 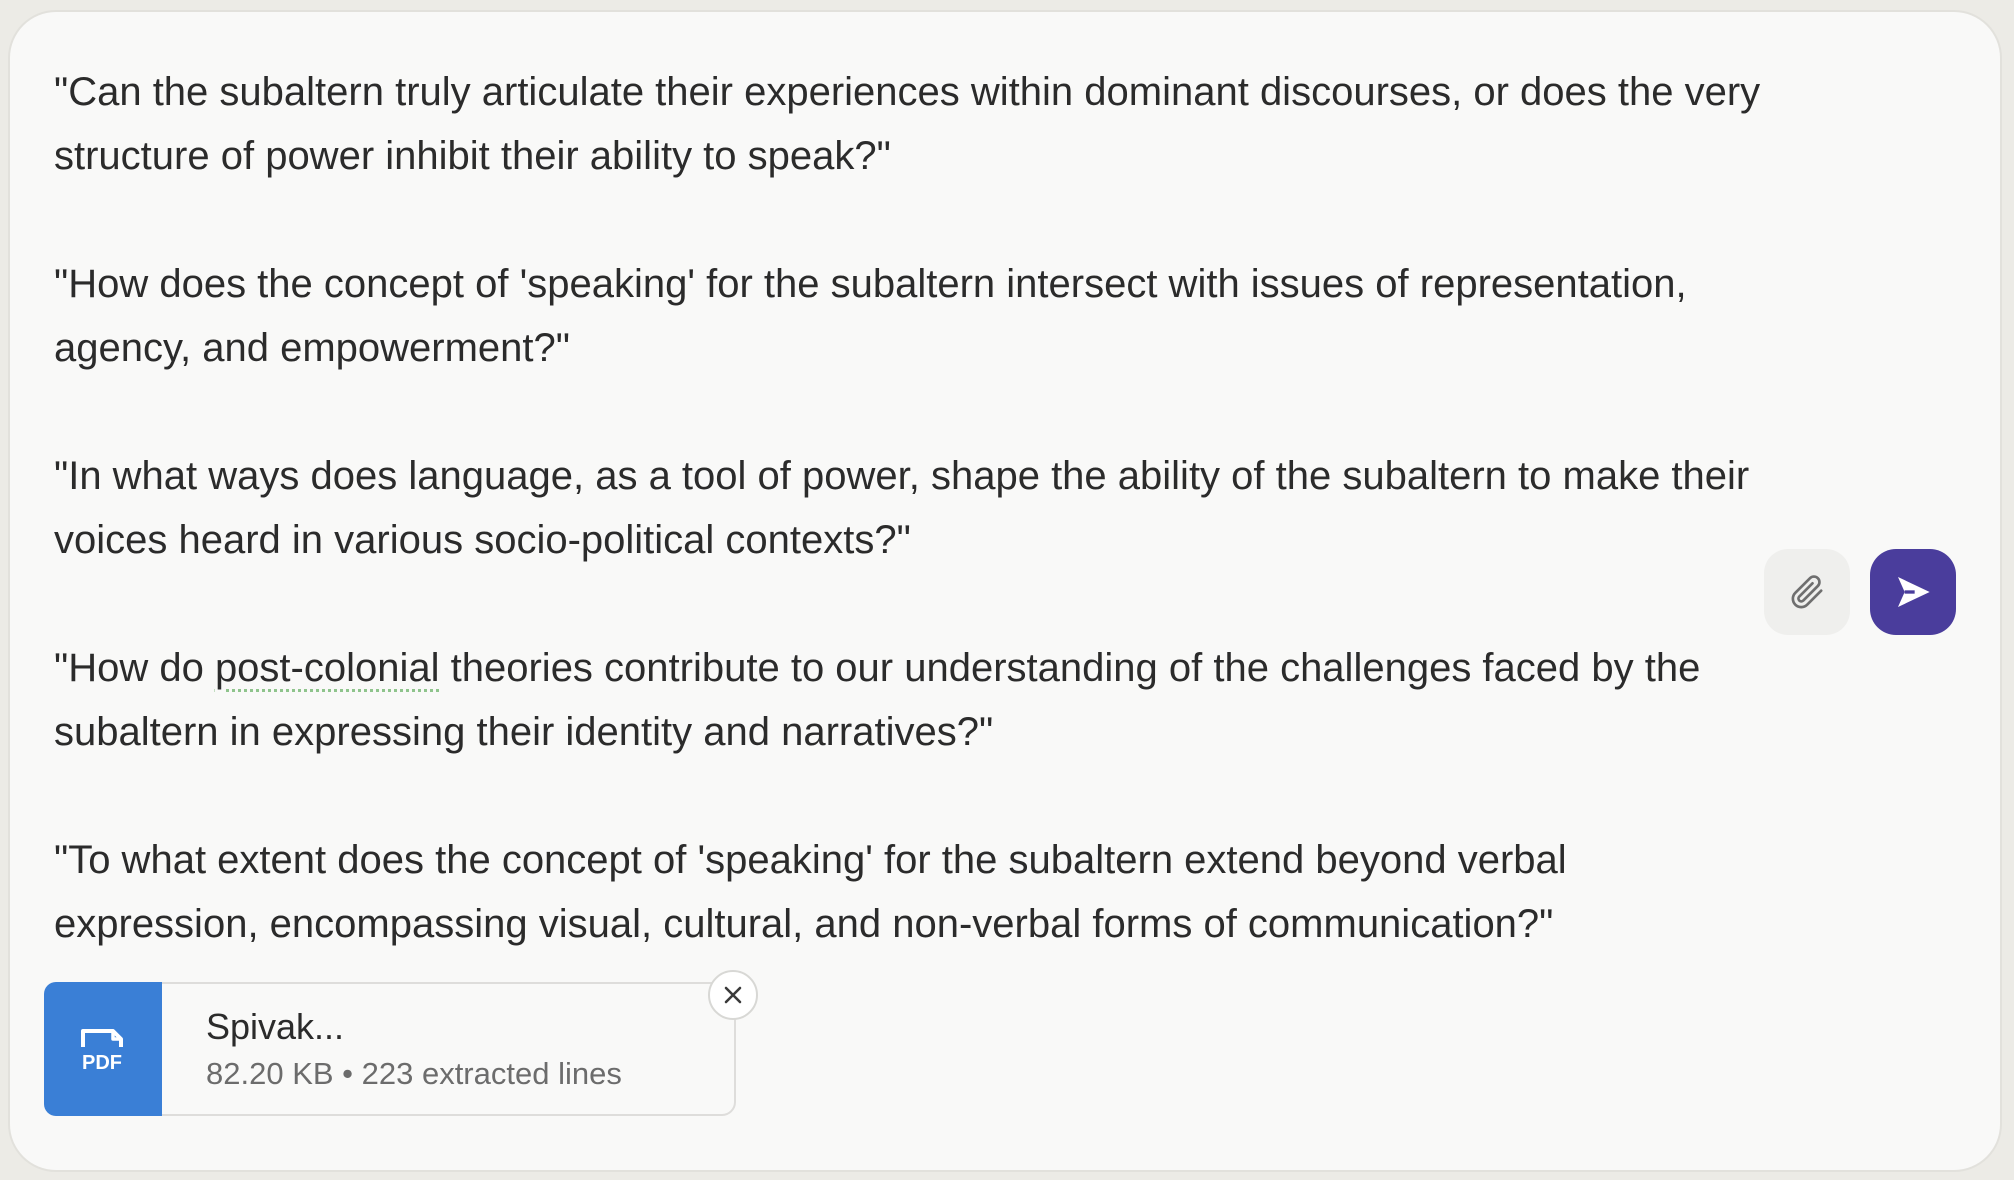 I want to click on send-arrow-icon, so click(x=1914, y=592).